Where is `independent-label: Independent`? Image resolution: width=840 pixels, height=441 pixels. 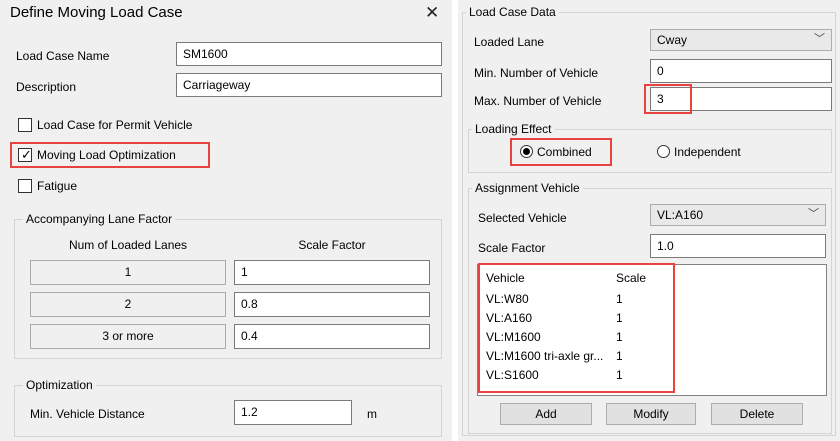
independent-label: Independent is located at coordinates (707, 152).